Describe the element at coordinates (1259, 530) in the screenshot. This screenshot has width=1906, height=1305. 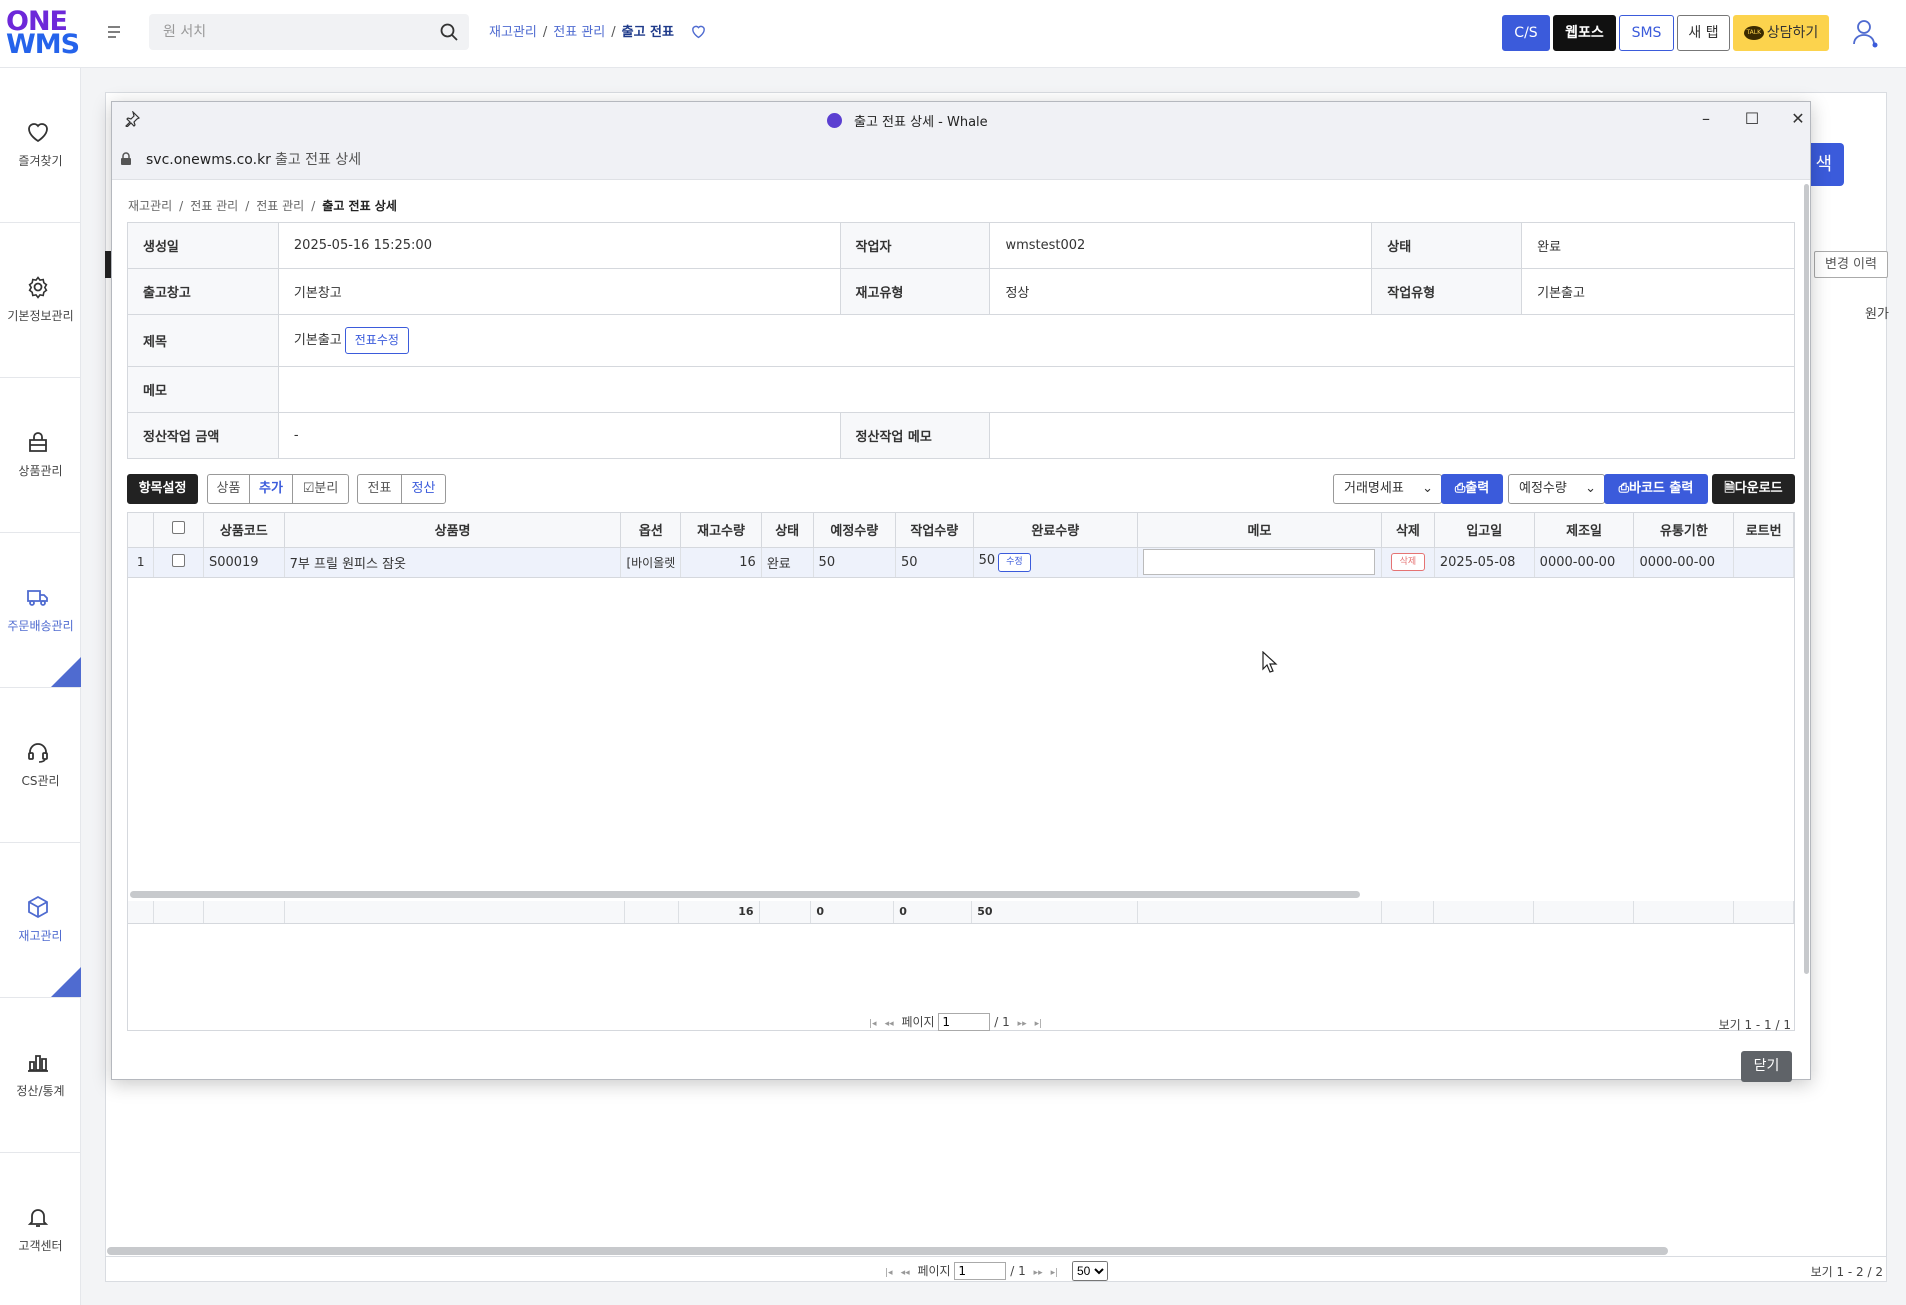
I see `col-memo: 메모` at that location.